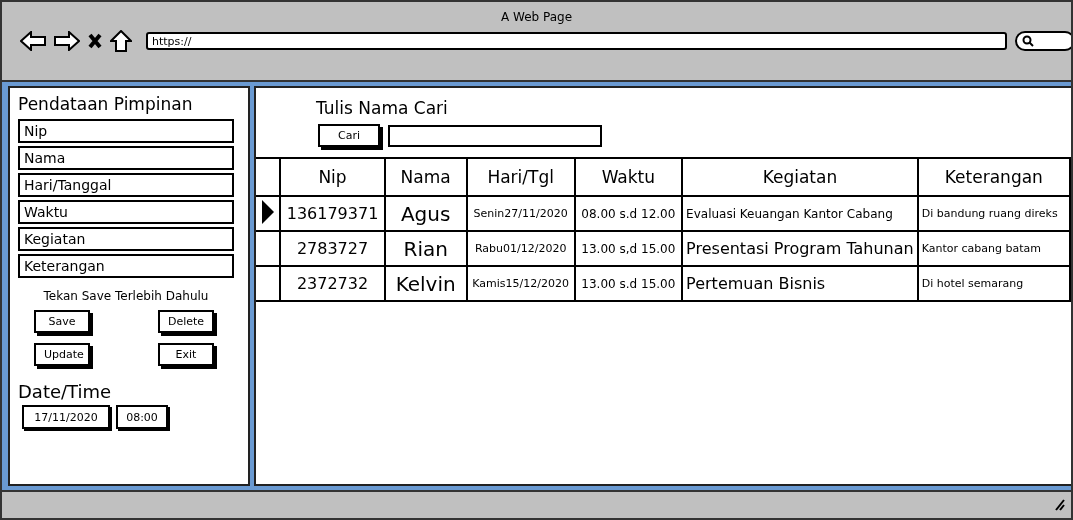 The image size is (1073, 520). I want to click on forward-icon, so click(67, 41).